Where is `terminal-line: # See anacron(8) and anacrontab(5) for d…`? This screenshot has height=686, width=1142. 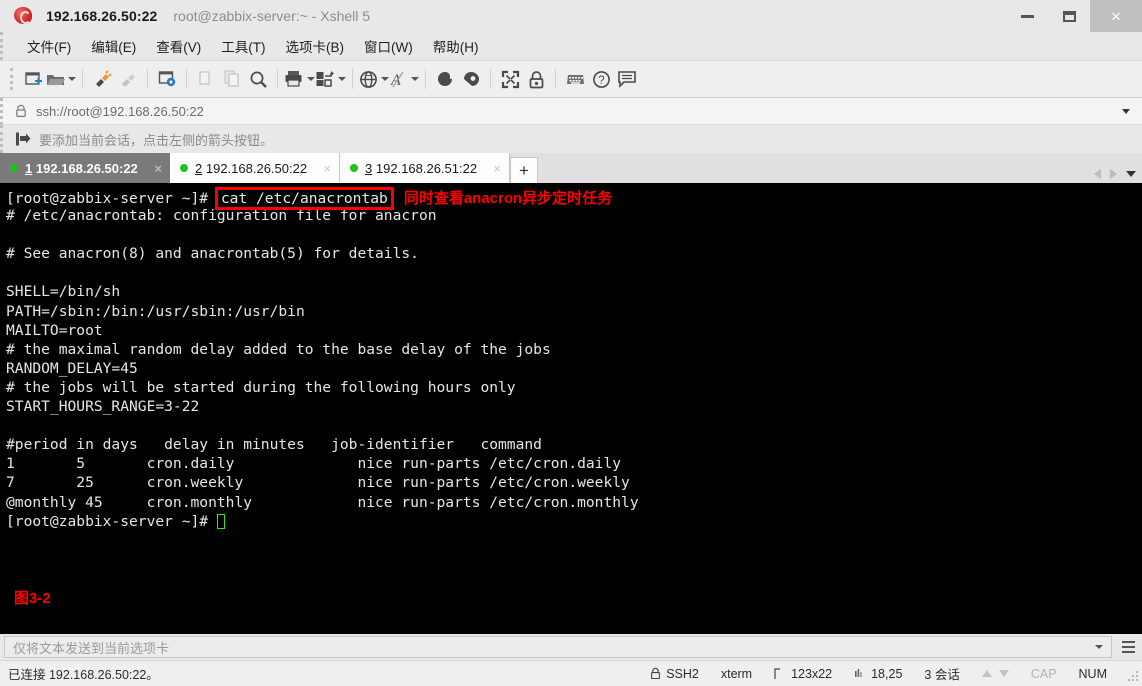
terminal-line: # See anacron(8) and anacrontab(5) for d… is located at coordinates (212, 254).